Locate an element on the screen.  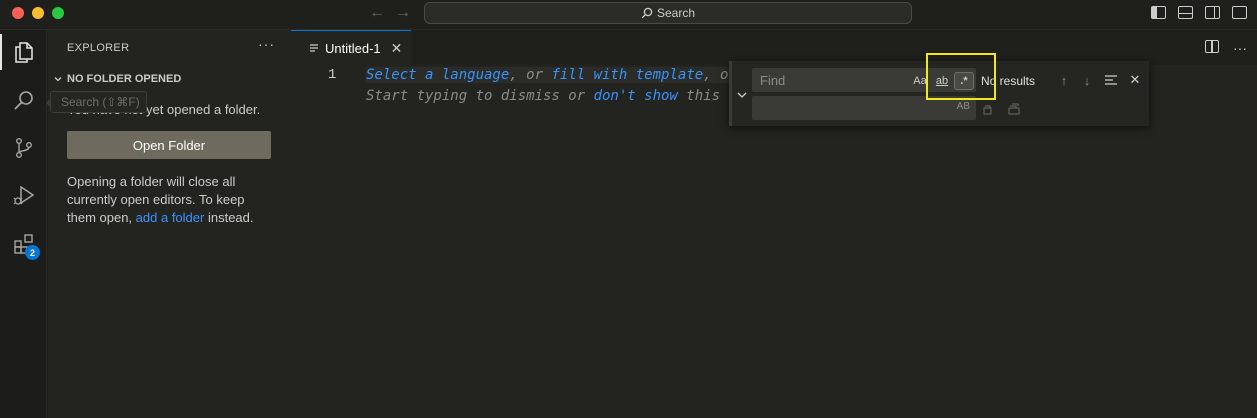
toggle-panel-icon is located at coordinates (1185, 12).